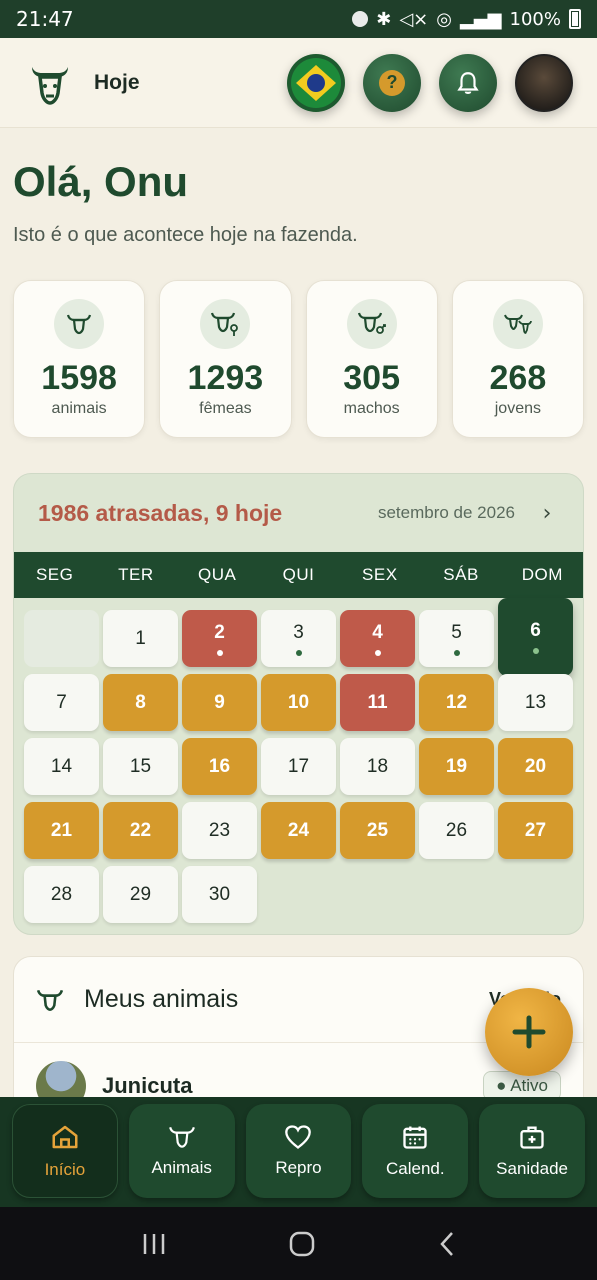 This screenshot has height=1280, width=597. Describe the element at coordinates (160, 512) in the screenshot. I see `calendar-overdue-summary: 1986 atrasadas, 9 hoje` at that location.